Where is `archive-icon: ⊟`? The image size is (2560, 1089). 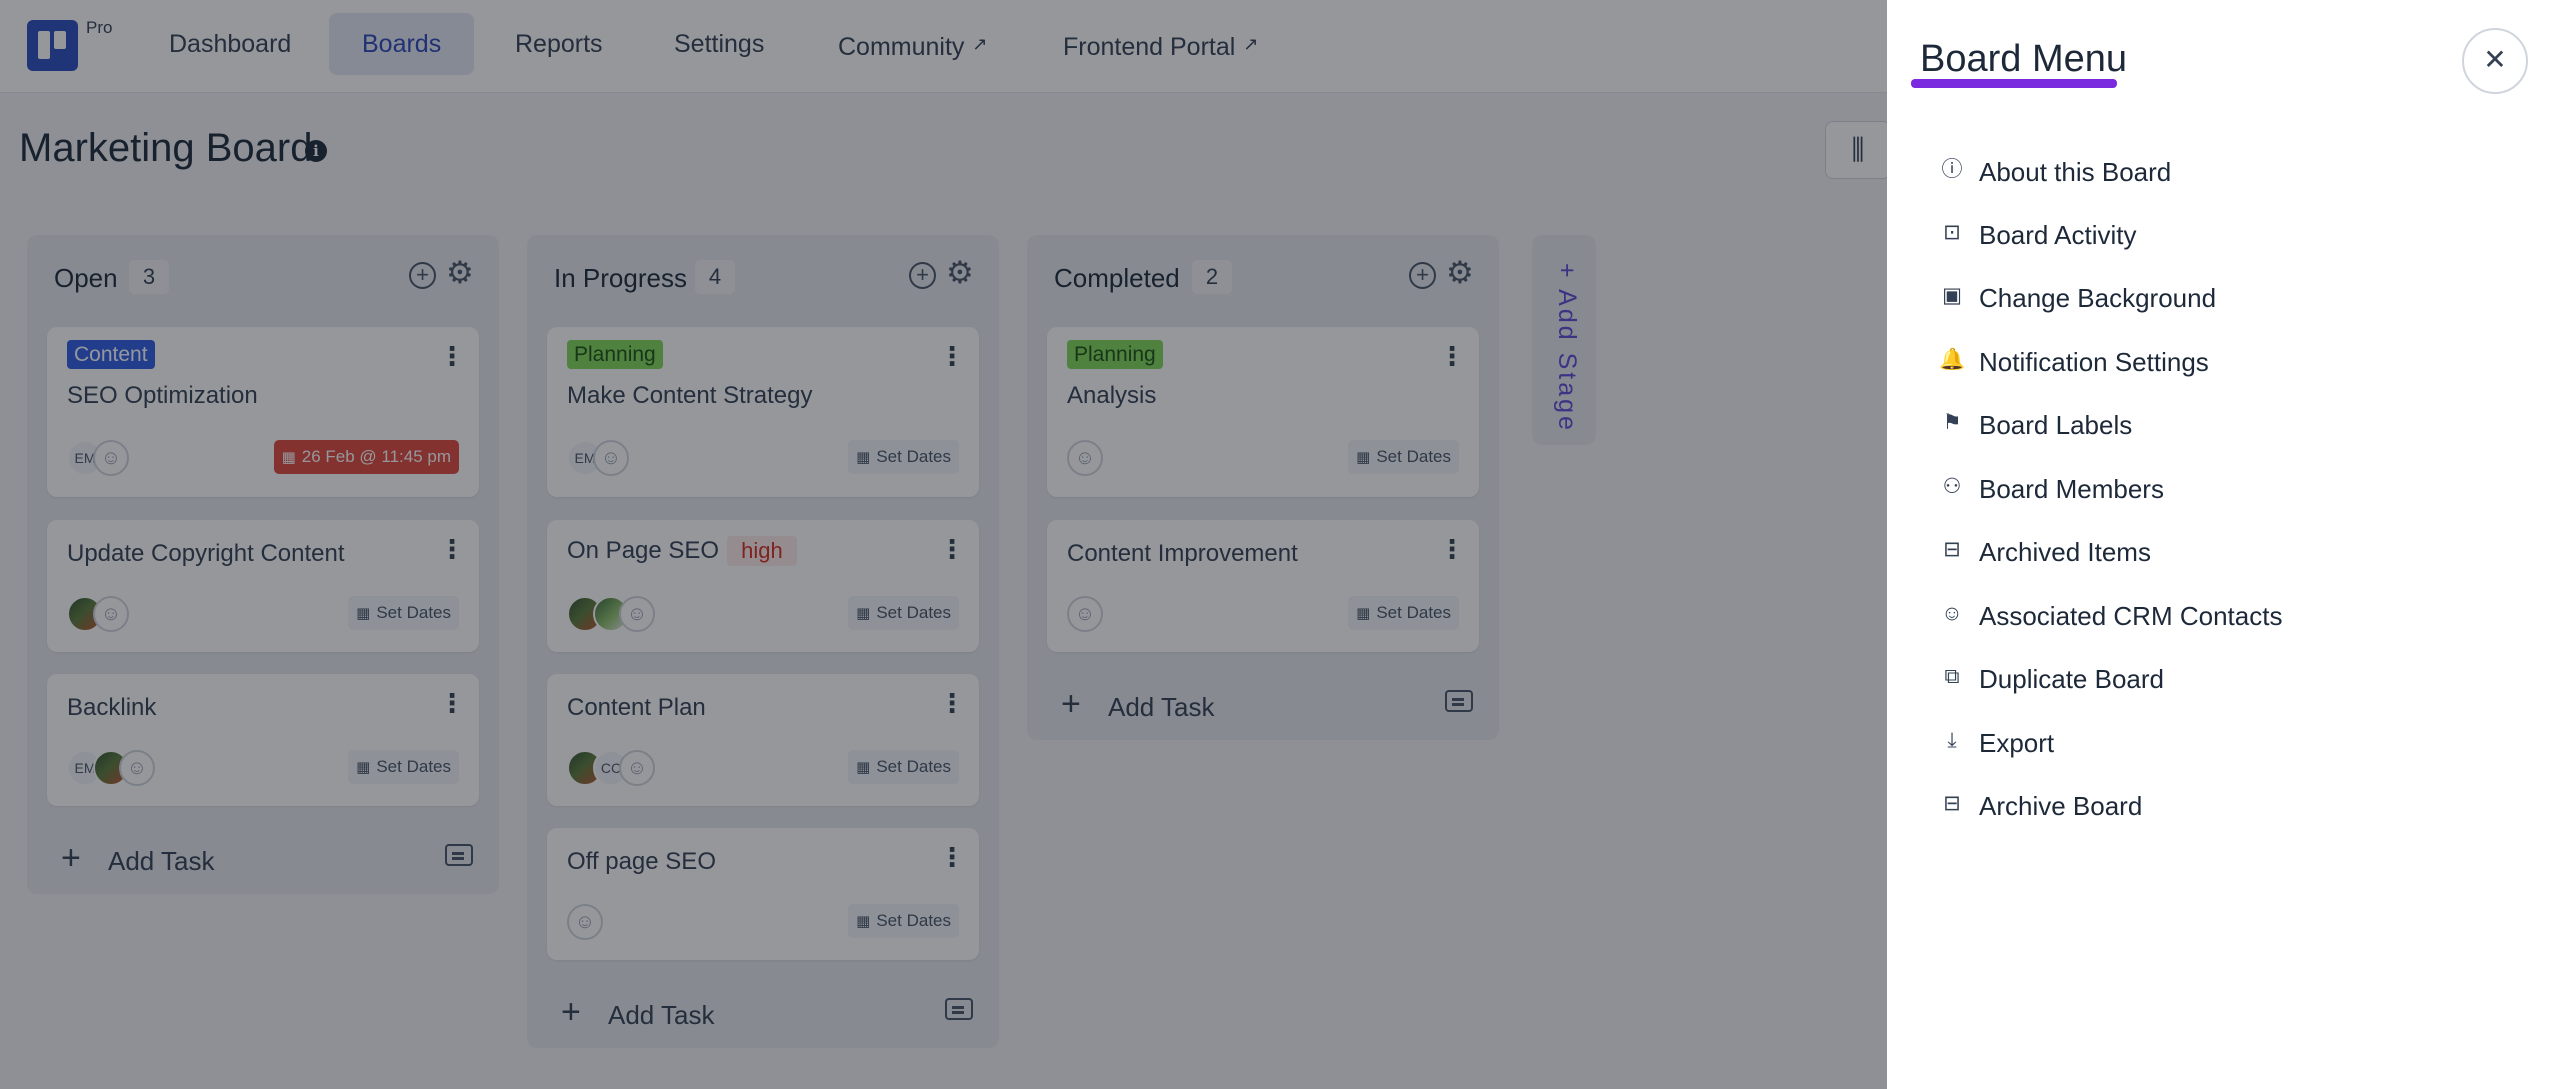
archive-icon: ⊟ is located at coordinates (1952, 803).